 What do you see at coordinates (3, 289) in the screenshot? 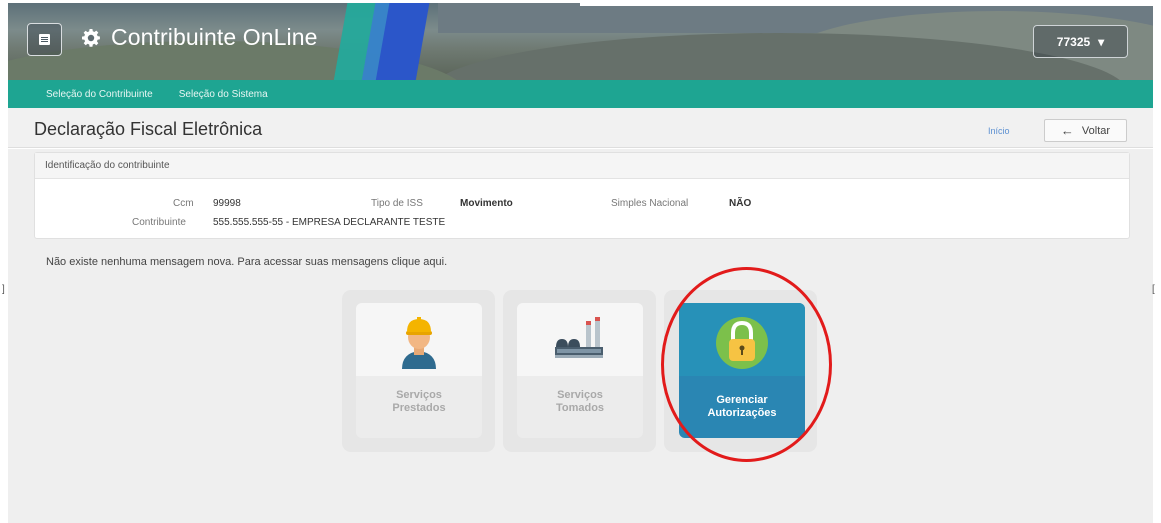
I see `left-edge-bracket: ]` at bounding box center [3, 289].